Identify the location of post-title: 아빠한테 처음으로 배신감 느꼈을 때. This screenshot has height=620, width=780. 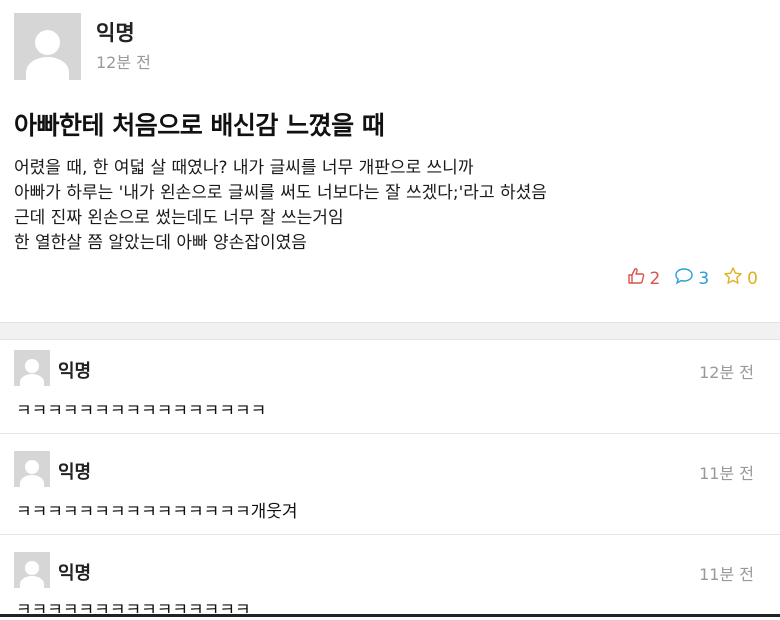
(199, 125).